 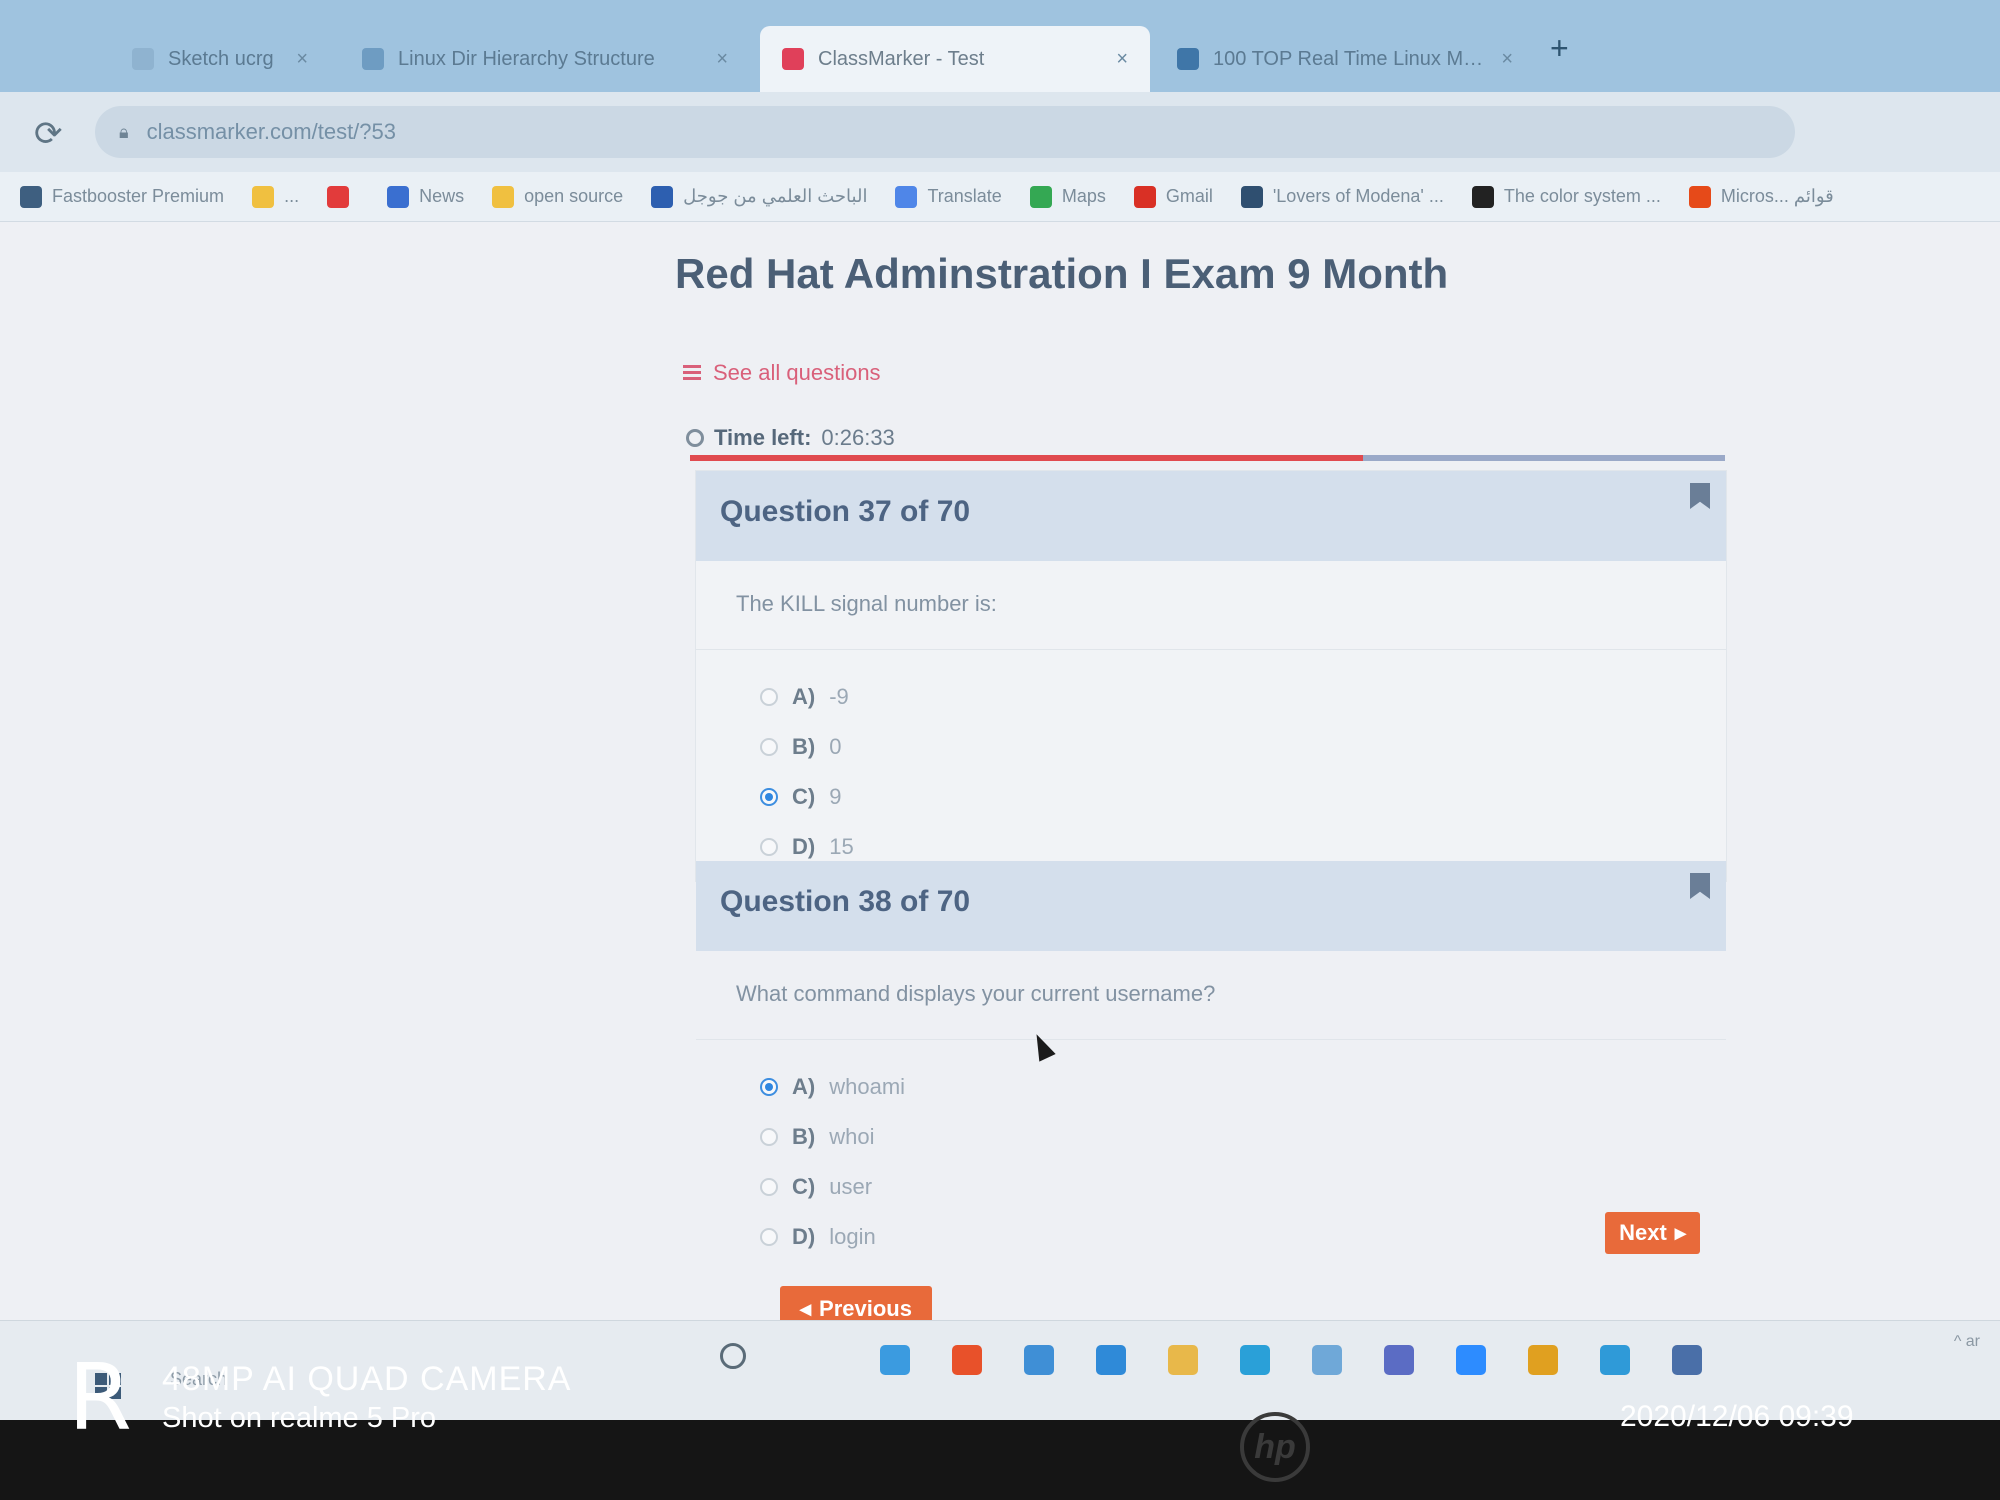 I want to click on bookmark-item: Micros... قوائم, so click(x=1761, y=196).